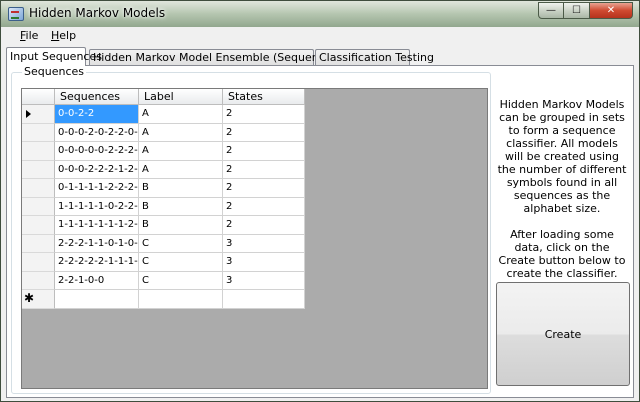  I want to click on column-header-label: Label, so click(181, 97).